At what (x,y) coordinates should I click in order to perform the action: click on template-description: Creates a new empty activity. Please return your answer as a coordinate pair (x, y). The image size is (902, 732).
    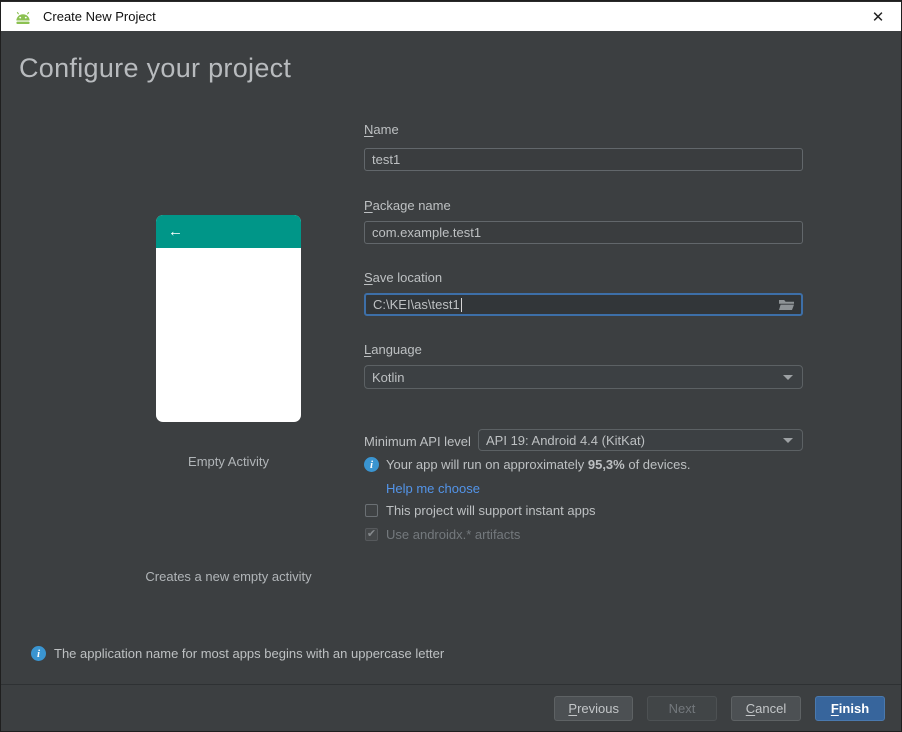
    Looking at the image, I should click on (228, 576).